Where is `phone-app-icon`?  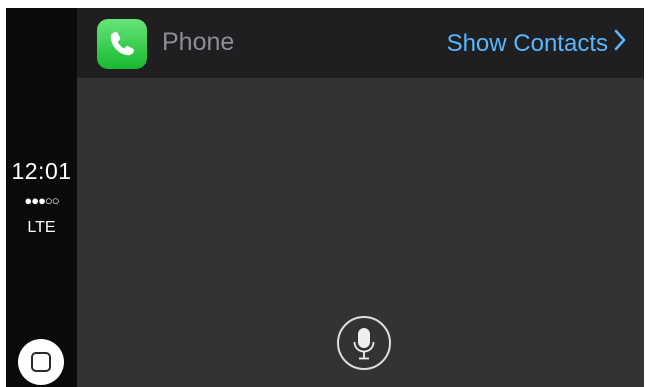 phone-app-icon is located at coordinates (122, 44).